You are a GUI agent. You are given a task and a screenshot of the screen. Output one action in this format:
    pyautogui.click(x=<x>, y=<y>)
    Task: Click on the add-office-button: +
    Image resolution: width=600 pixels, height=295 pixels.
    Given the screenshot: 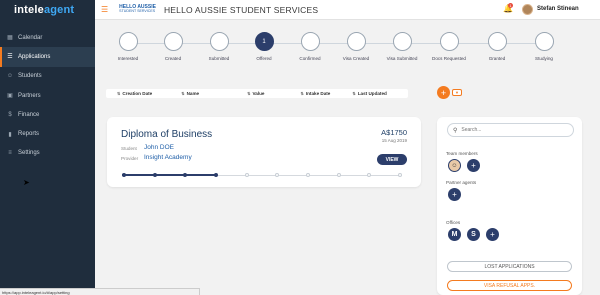 What is the action you would take?
    pyautogui.click(x=492, y=234)
    